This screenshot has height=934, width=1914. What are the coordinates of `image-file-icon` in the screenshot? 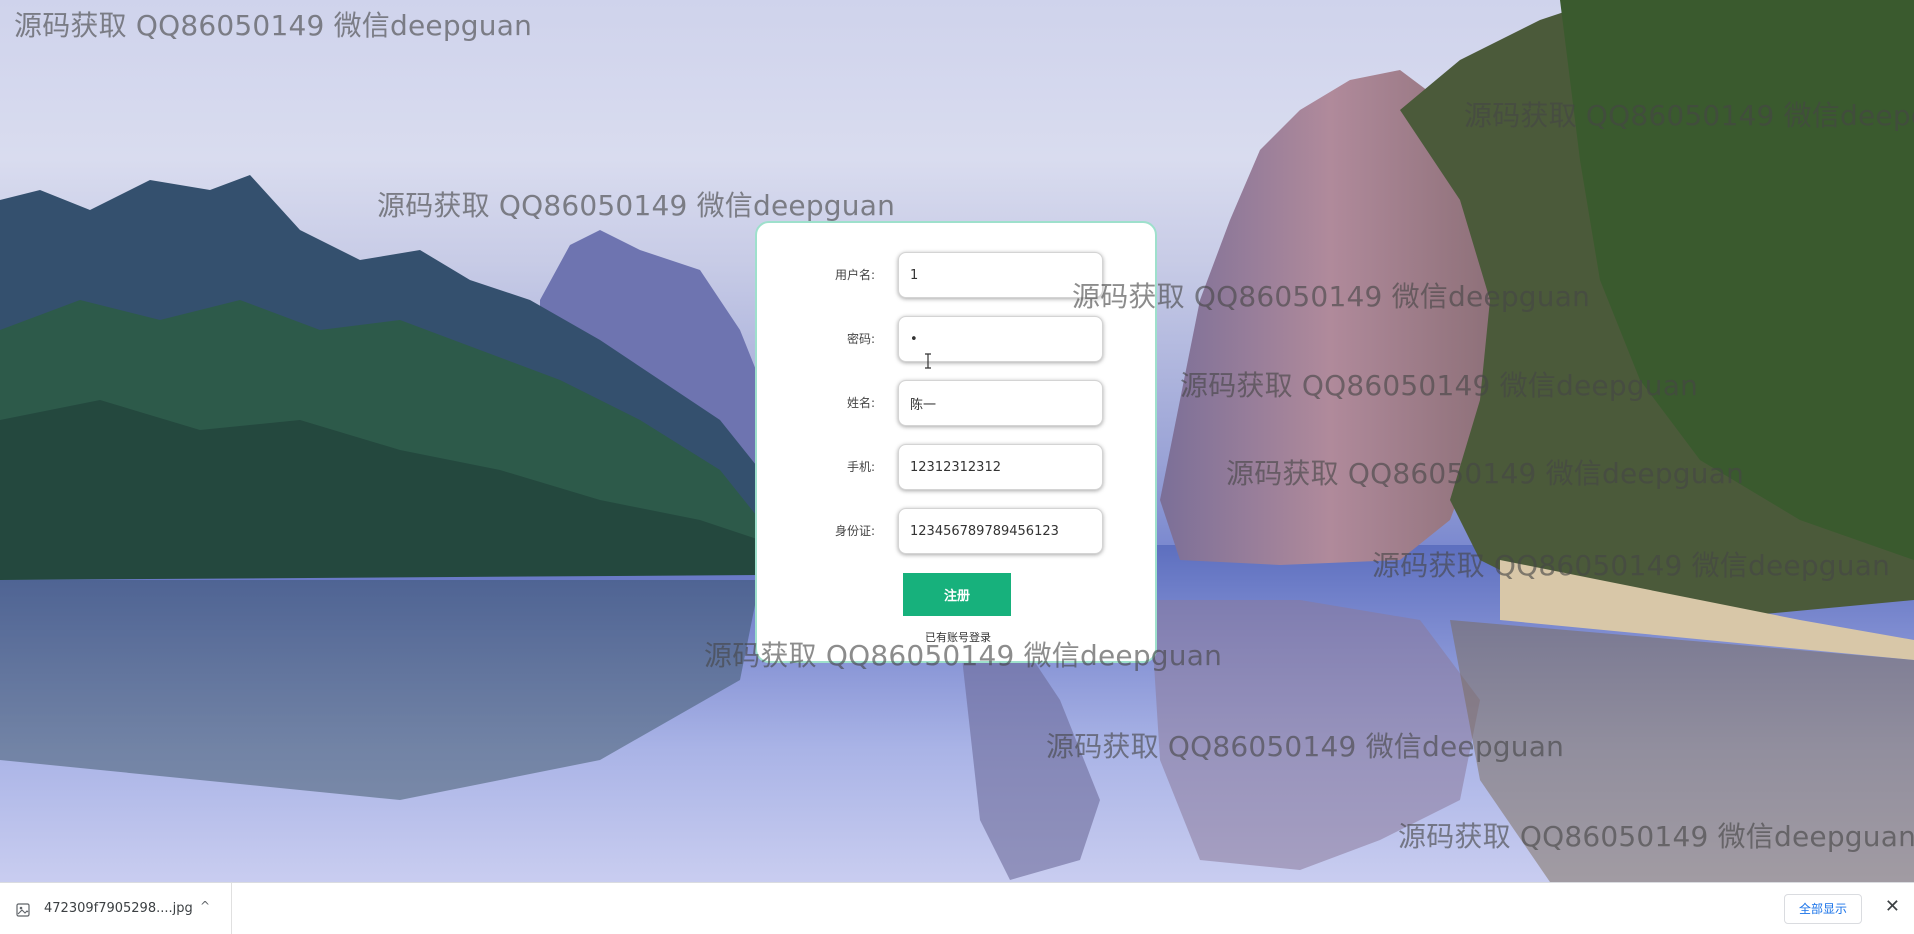 It's located at (23, 909).